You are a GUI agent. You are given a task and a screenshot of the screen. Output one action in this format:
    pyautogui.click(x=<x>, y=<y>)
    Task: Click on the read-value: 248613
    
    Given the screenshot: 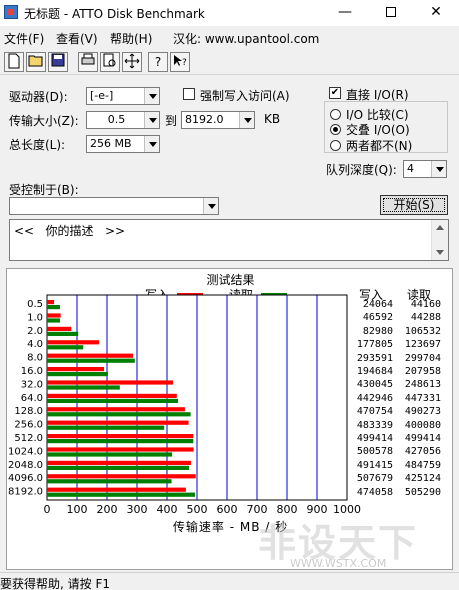 What is the action you would take?
    pyautogui.click(x=422, y=385)
    